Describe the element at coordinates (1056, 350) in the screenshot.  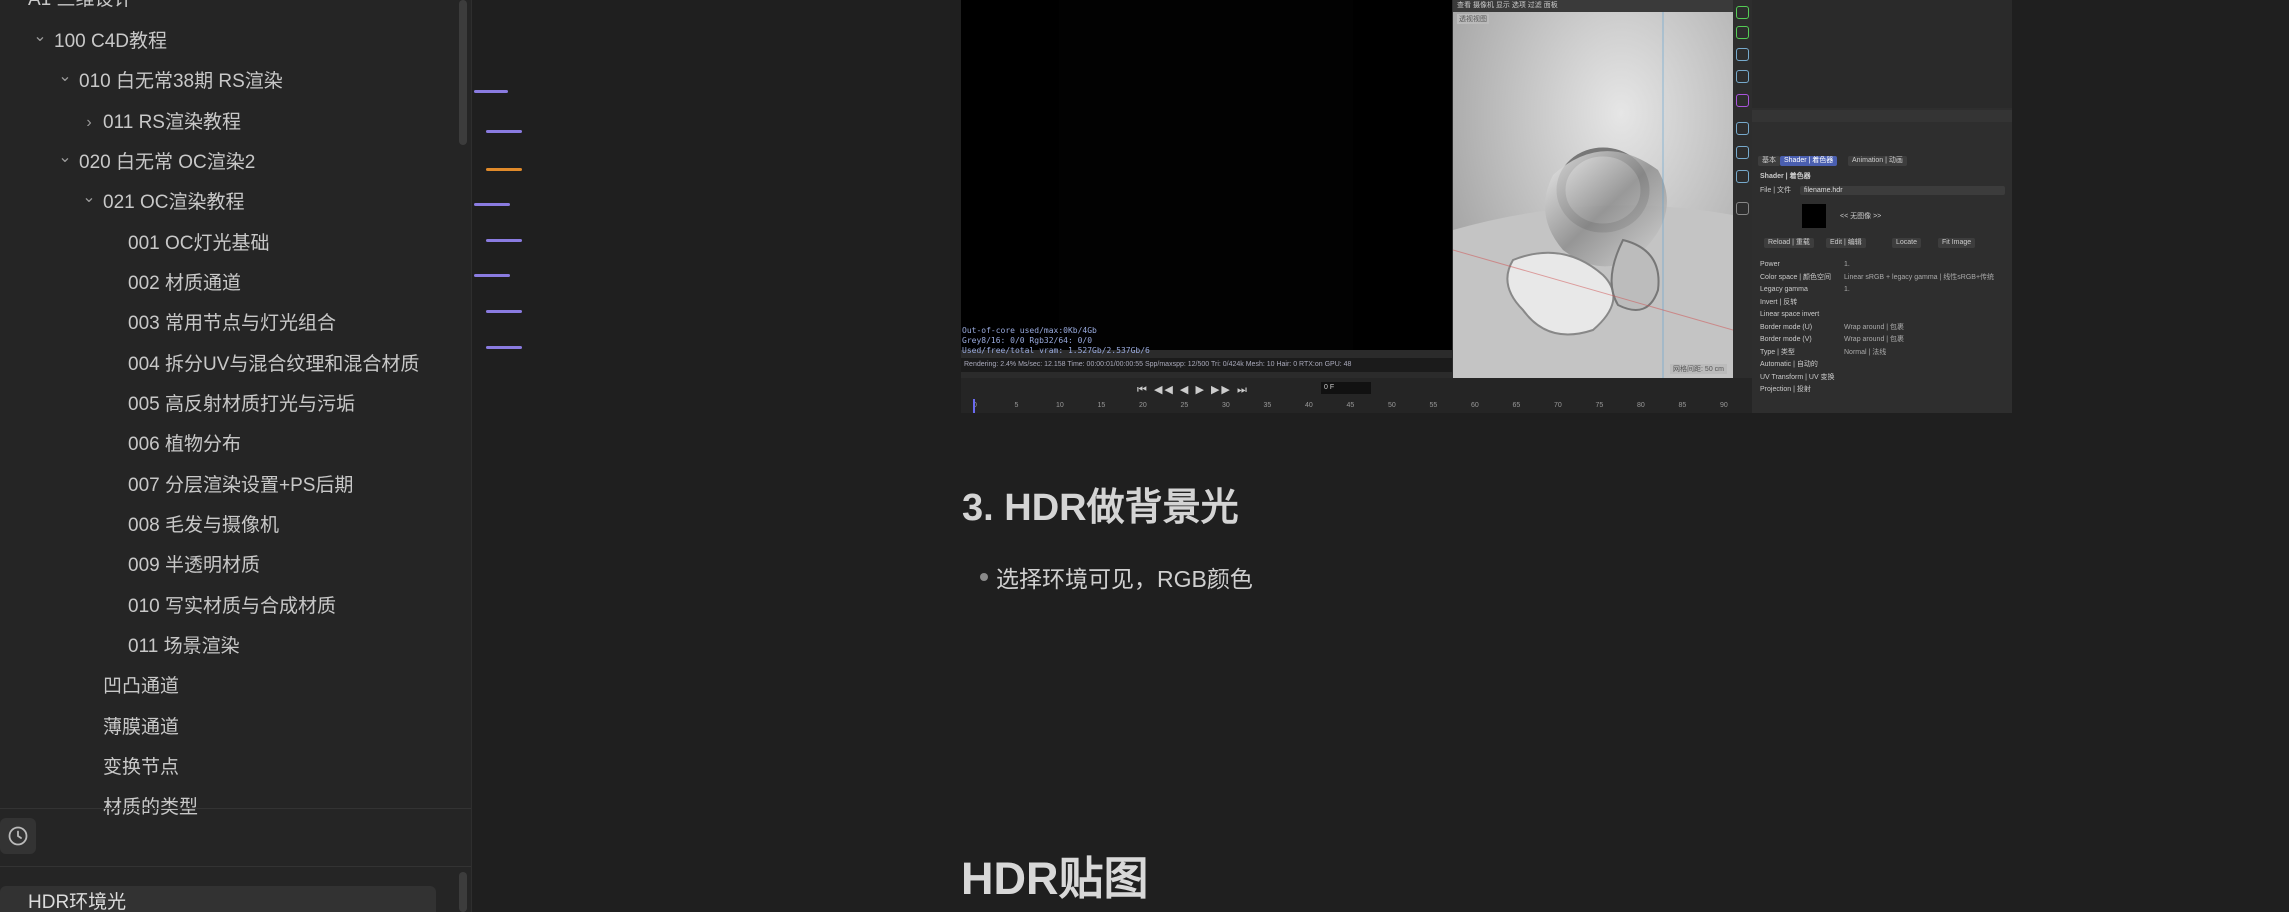
I see `render-stat: Used/free/total vram: 1.527Gb/2.537Gb/6` at that location.